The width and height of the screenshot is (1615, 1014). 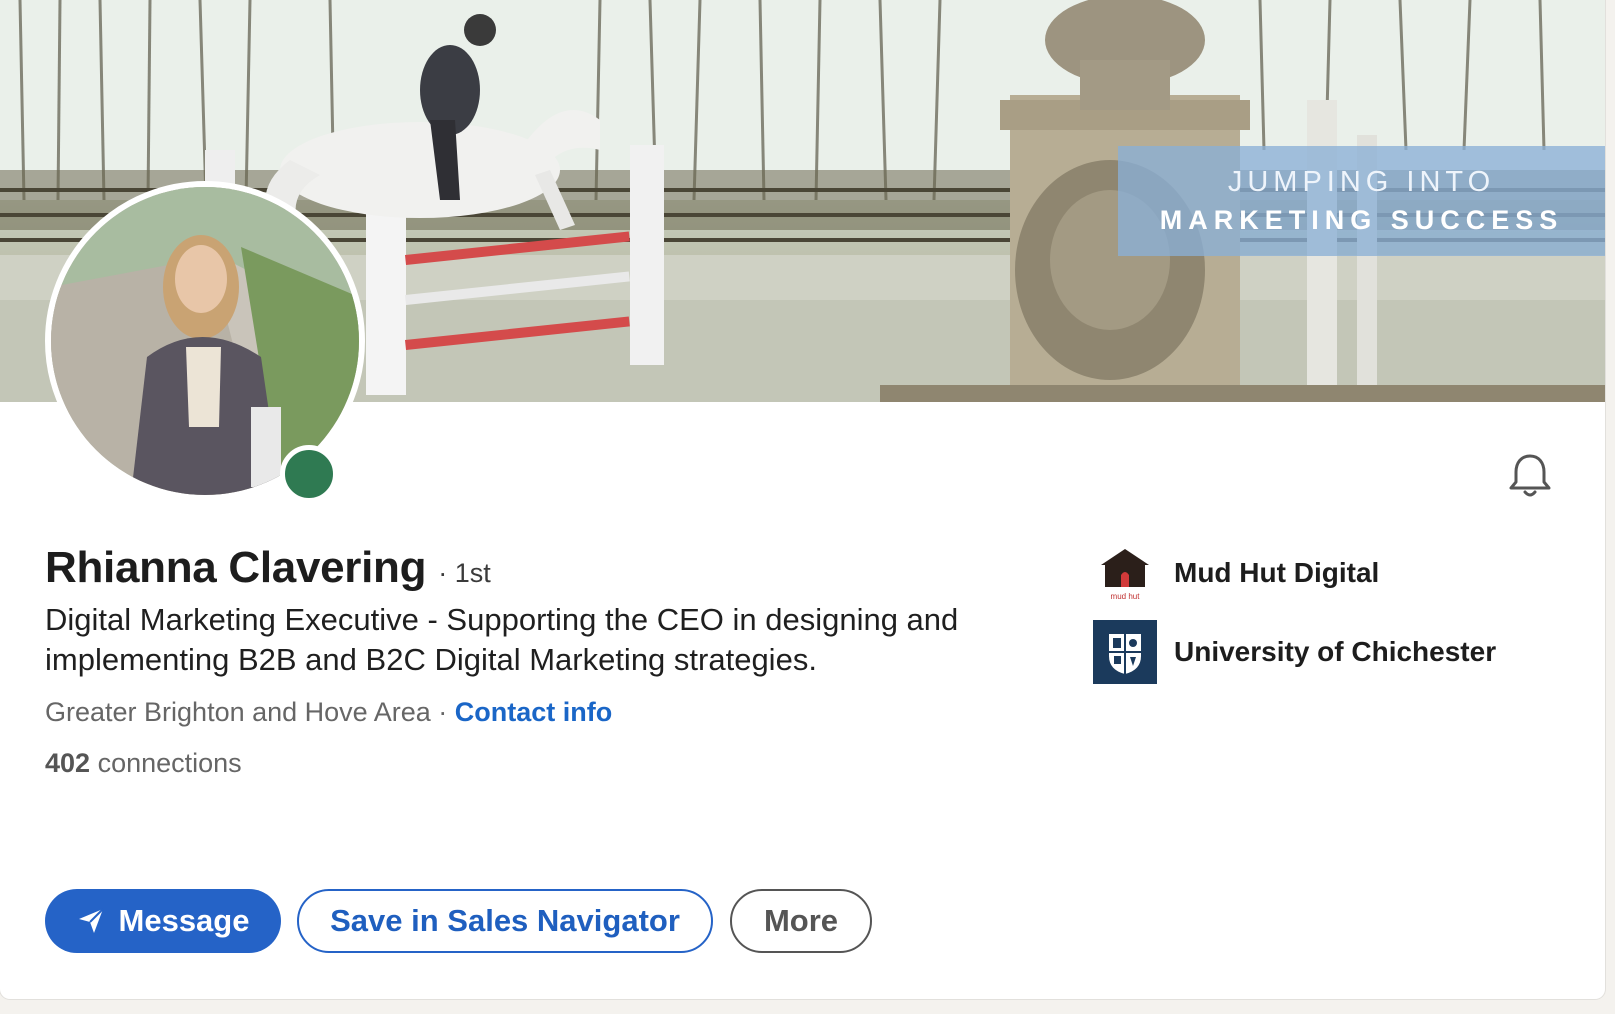 I want to click on banner-title-line2: MARKETING SUCCESS, so click(x=1361, y=220).